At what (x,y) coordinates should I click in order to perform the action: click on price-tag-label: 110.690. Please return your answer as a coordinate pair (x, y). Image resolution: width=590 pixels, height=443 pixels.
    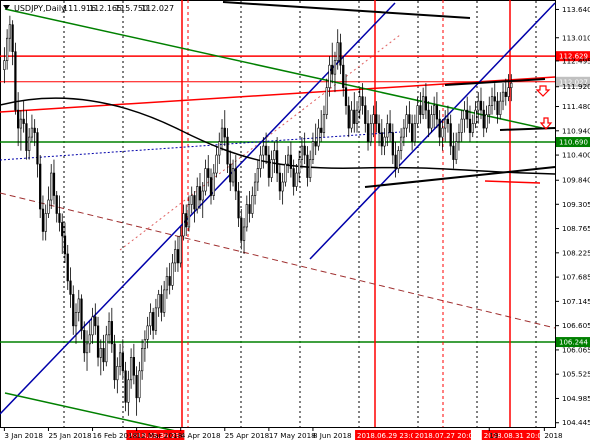
    Looking at the image, I should click on (573, 143).